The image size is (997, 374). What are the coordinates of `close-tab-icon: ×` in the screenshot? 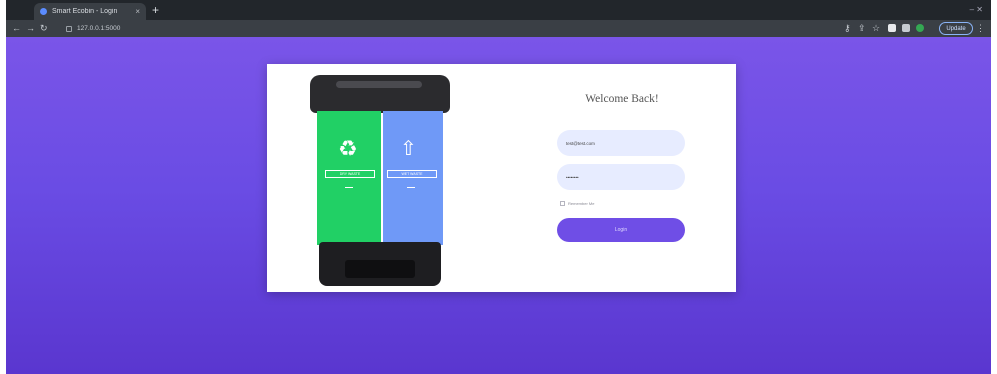 It's located at (137, 11).